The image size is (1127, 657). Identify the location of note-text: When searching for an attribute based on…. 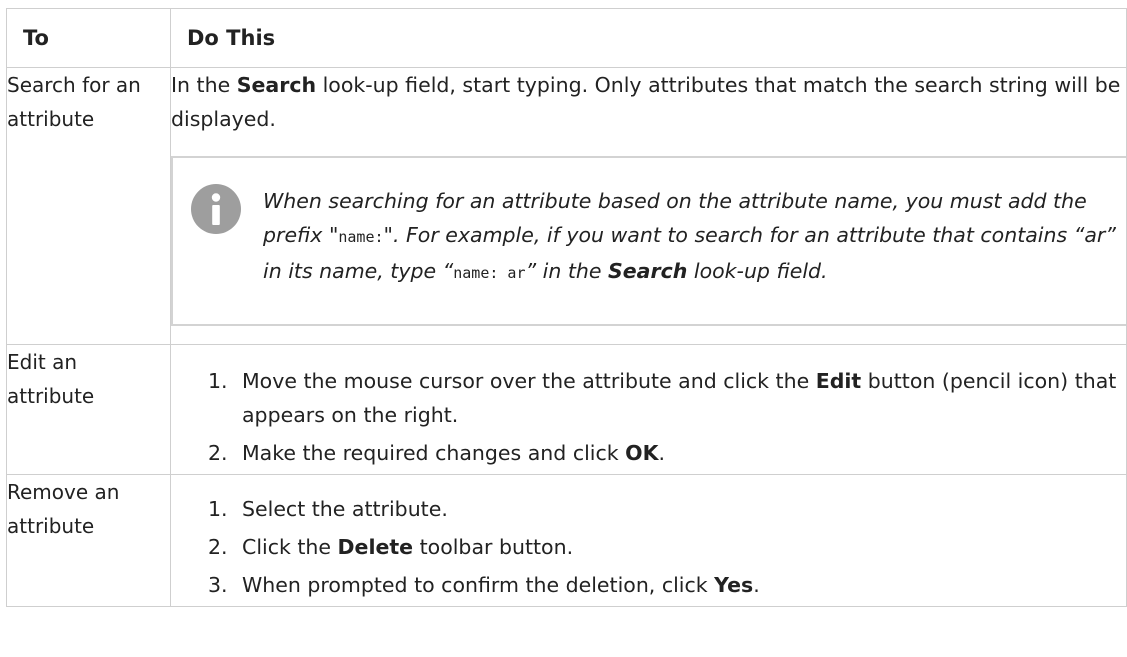
(689, 236).